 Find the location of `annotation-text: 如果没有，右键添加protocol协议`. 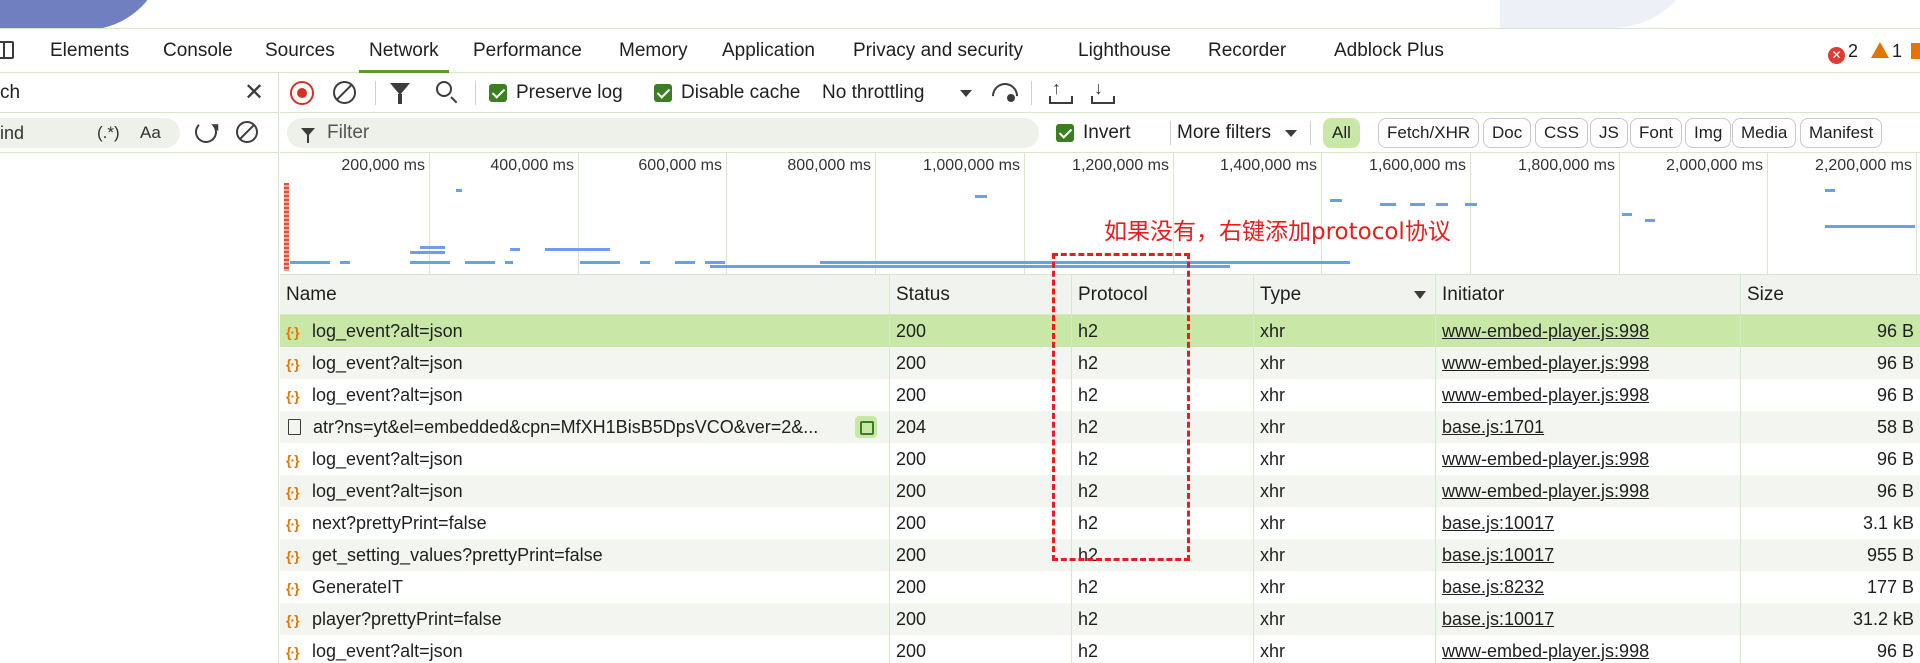

annotation-text: 如果没有，右键添加protocol协议 is located at coordinates (1277, 232).